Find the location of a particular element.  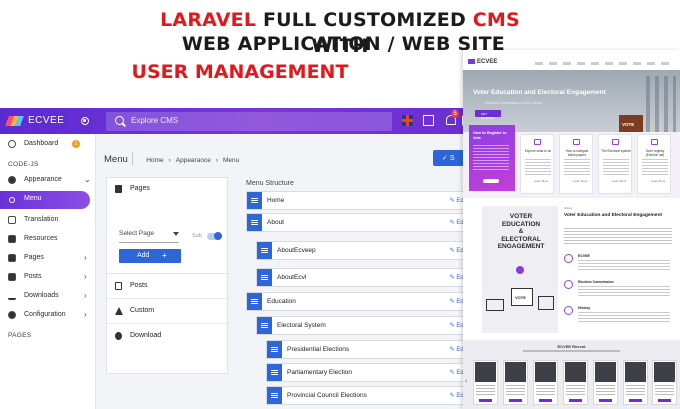

menu-tree-item-label: About is located at coordinates (275, 222).